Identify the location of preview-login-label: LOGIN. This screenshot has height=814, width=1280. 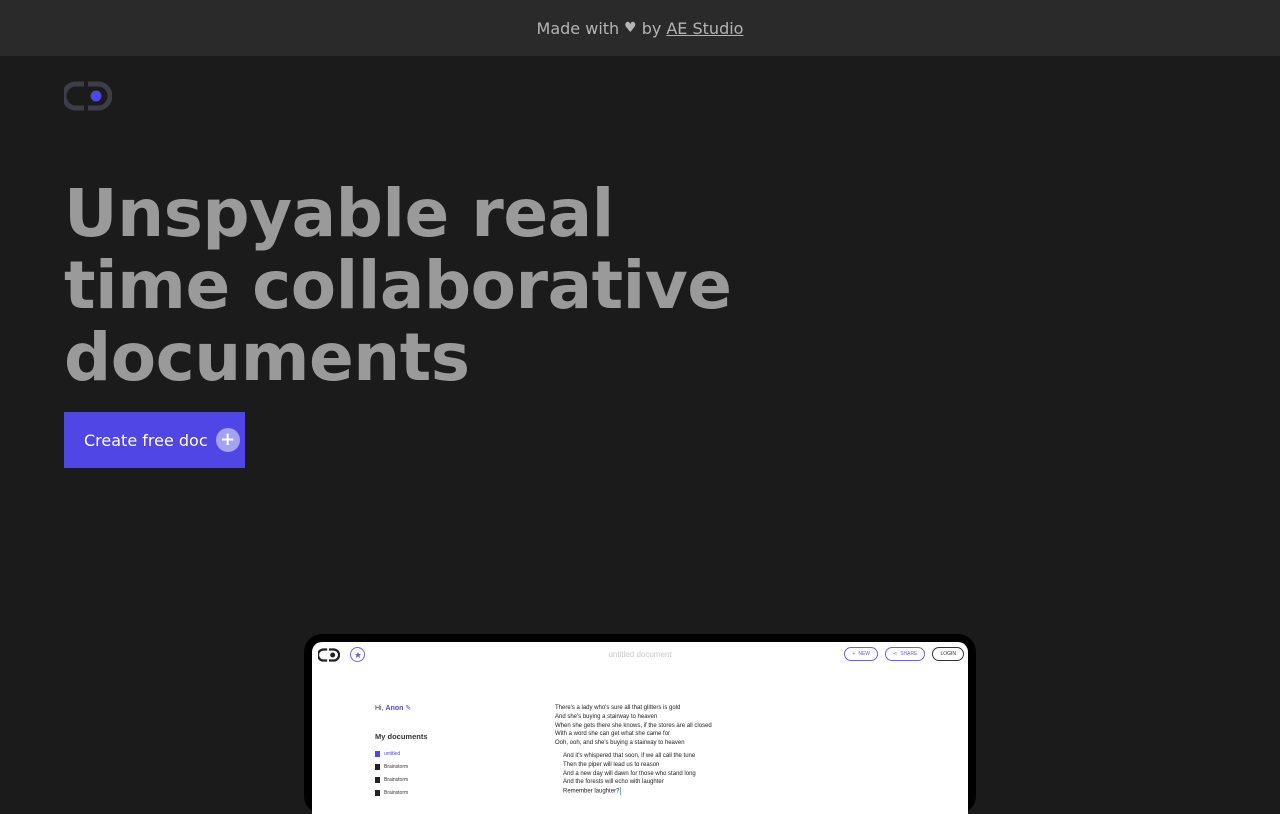
(948, 654).